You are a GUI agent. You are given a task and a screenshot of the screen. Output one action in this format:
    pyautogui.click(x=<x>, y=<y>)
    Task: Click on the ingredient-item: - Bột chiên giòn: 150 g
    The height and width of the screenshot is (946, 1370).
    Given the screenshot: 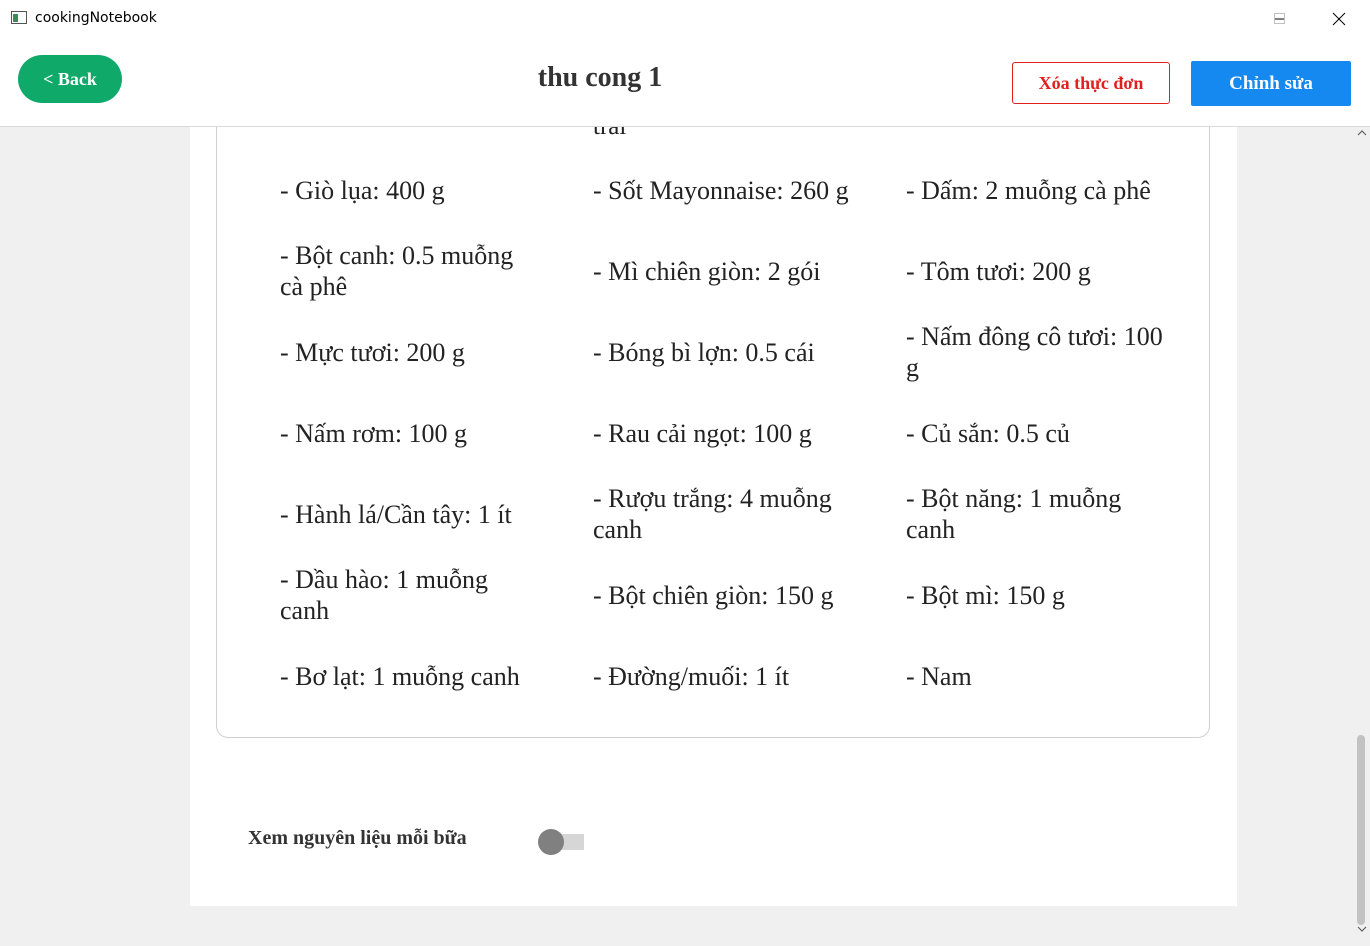 What is the action you would take?
    pyautogui.click(x=713, y=595)
    